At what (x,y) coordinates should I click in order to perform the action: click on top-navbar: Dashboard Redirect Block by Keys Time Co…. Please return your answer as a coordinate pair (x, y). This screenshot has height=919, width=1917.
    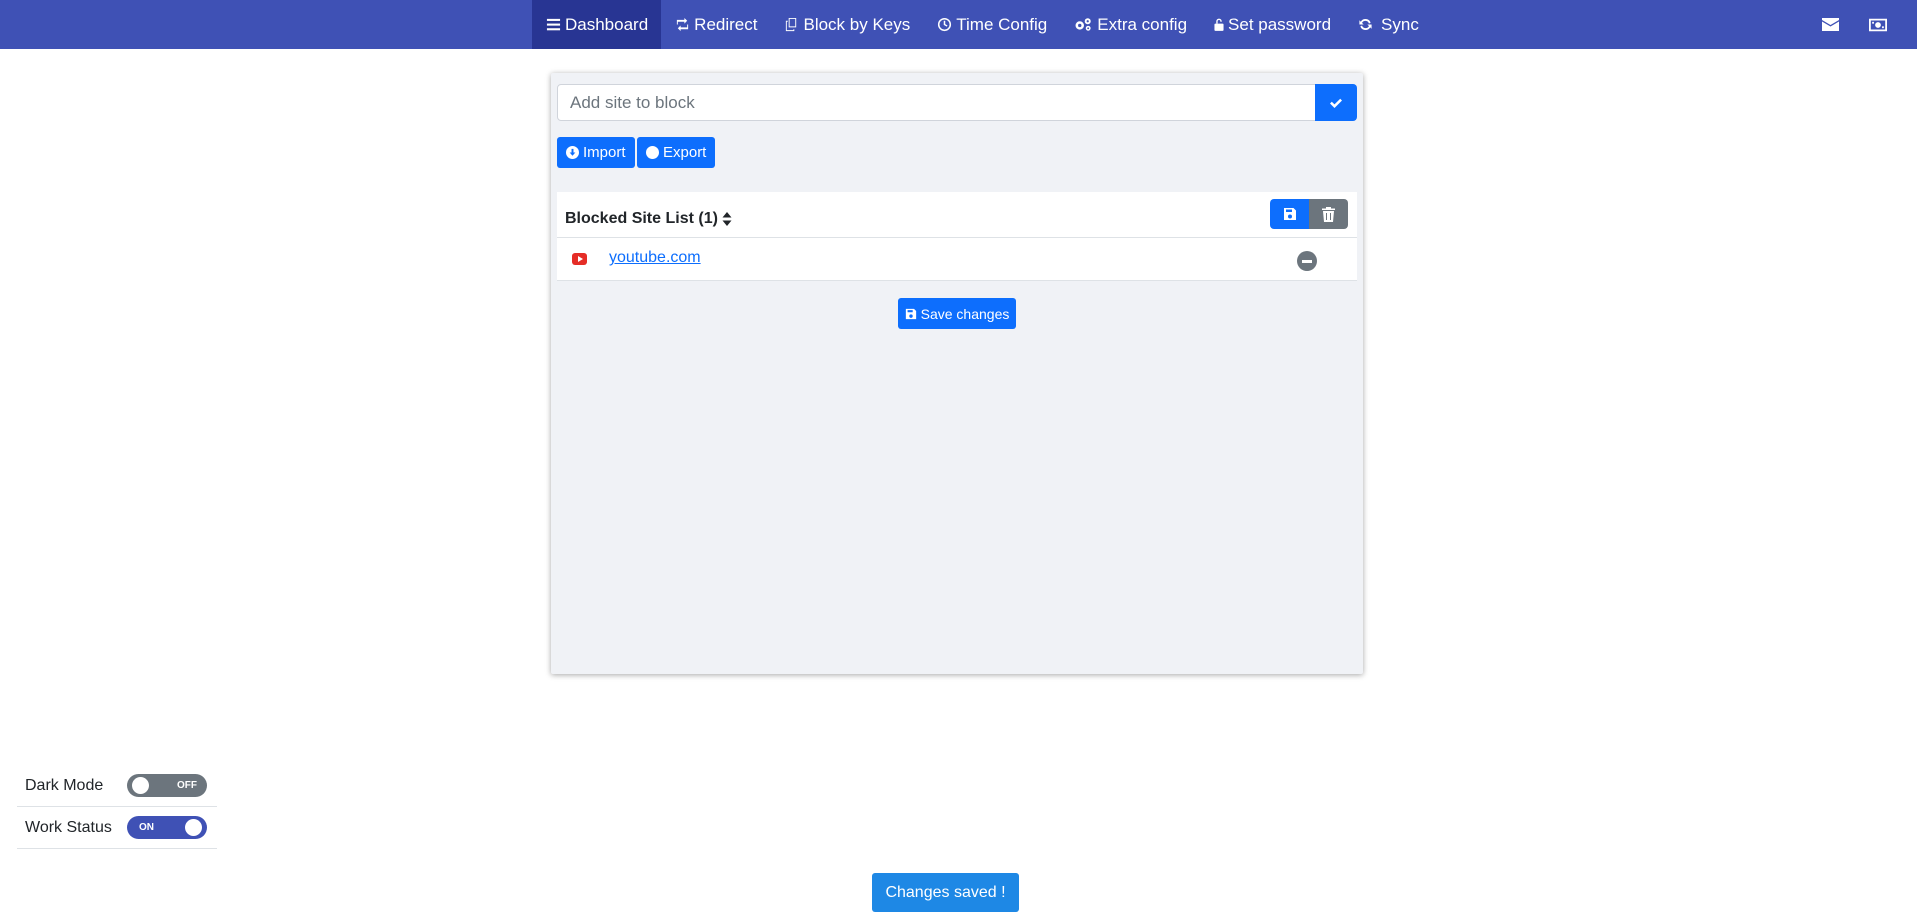
    Looking at the image, I should click on (958, 24).